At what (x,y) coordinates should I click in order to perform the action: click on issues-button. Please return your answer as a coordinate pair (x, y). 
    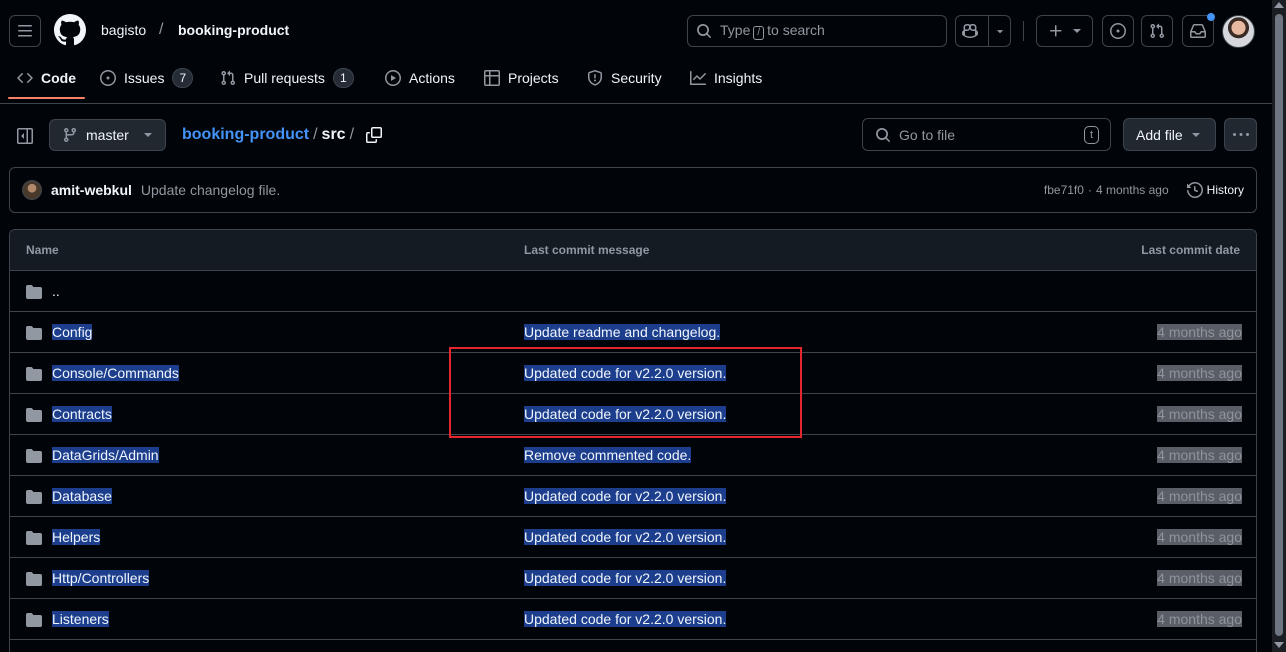
    Looking at the image, I should click on (1118, 31).